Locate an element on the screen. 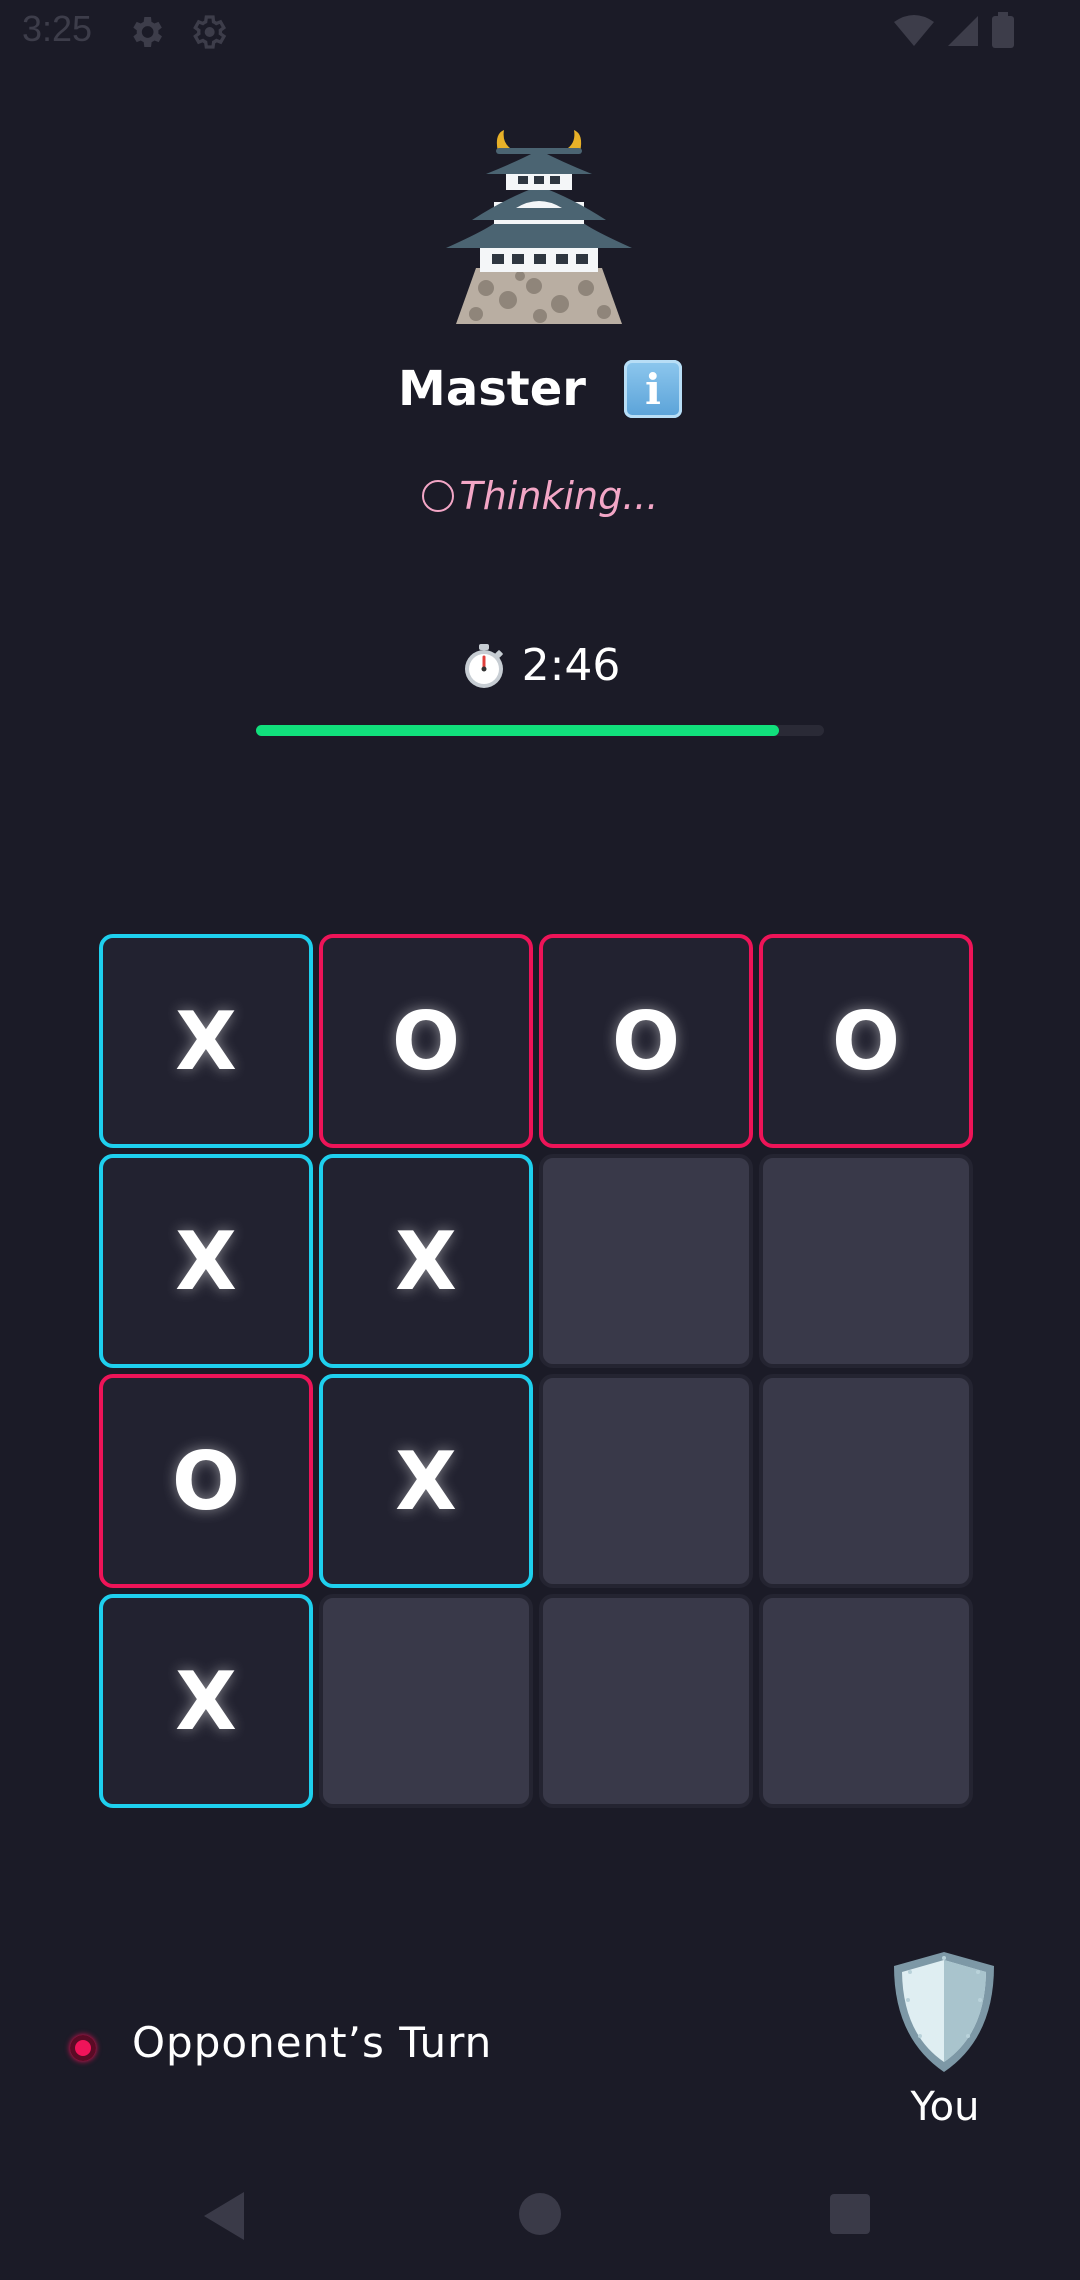  opponent-title: Master is located at coordinates (492, 389).